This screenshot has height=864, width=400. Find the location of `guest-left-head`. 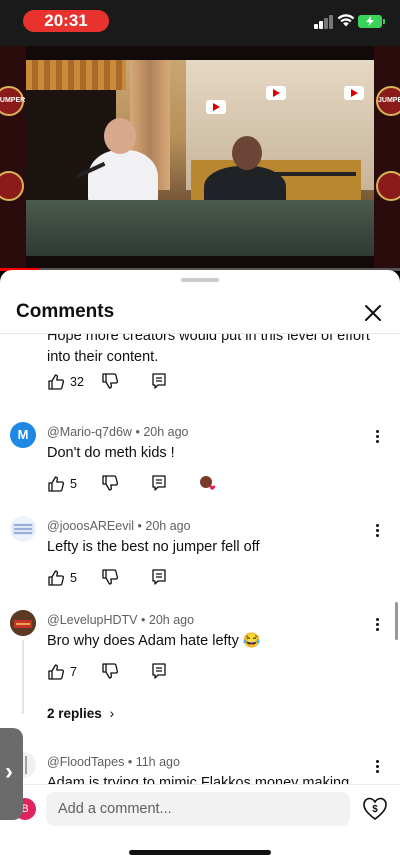

guest-left-head is located at coordinates (120, 136).